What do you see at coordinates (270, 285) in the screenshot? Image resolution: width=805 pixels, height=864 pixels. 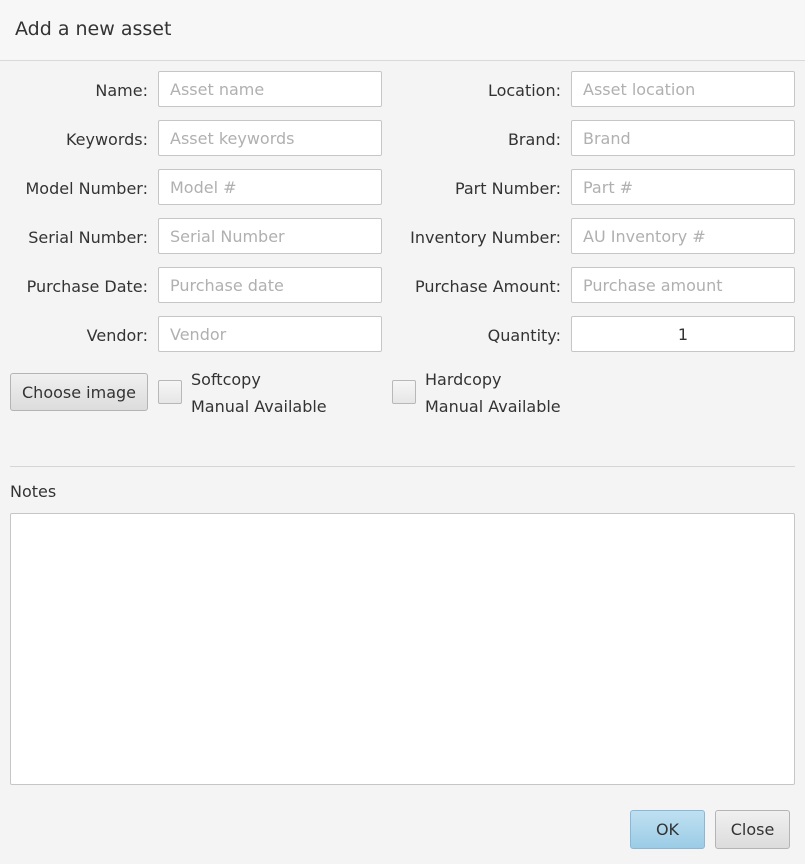 I see `purchase-date-input` at bounding box center [270, 285].